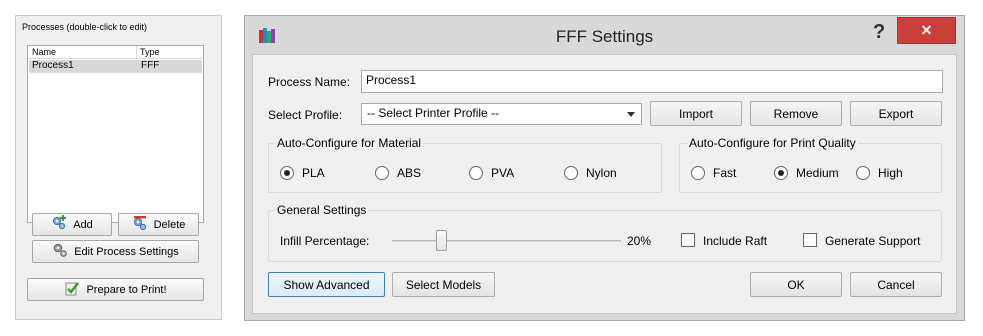 This screenshot has width=983, height=336. I want to click on close-button: ✕, so click(926, 30).